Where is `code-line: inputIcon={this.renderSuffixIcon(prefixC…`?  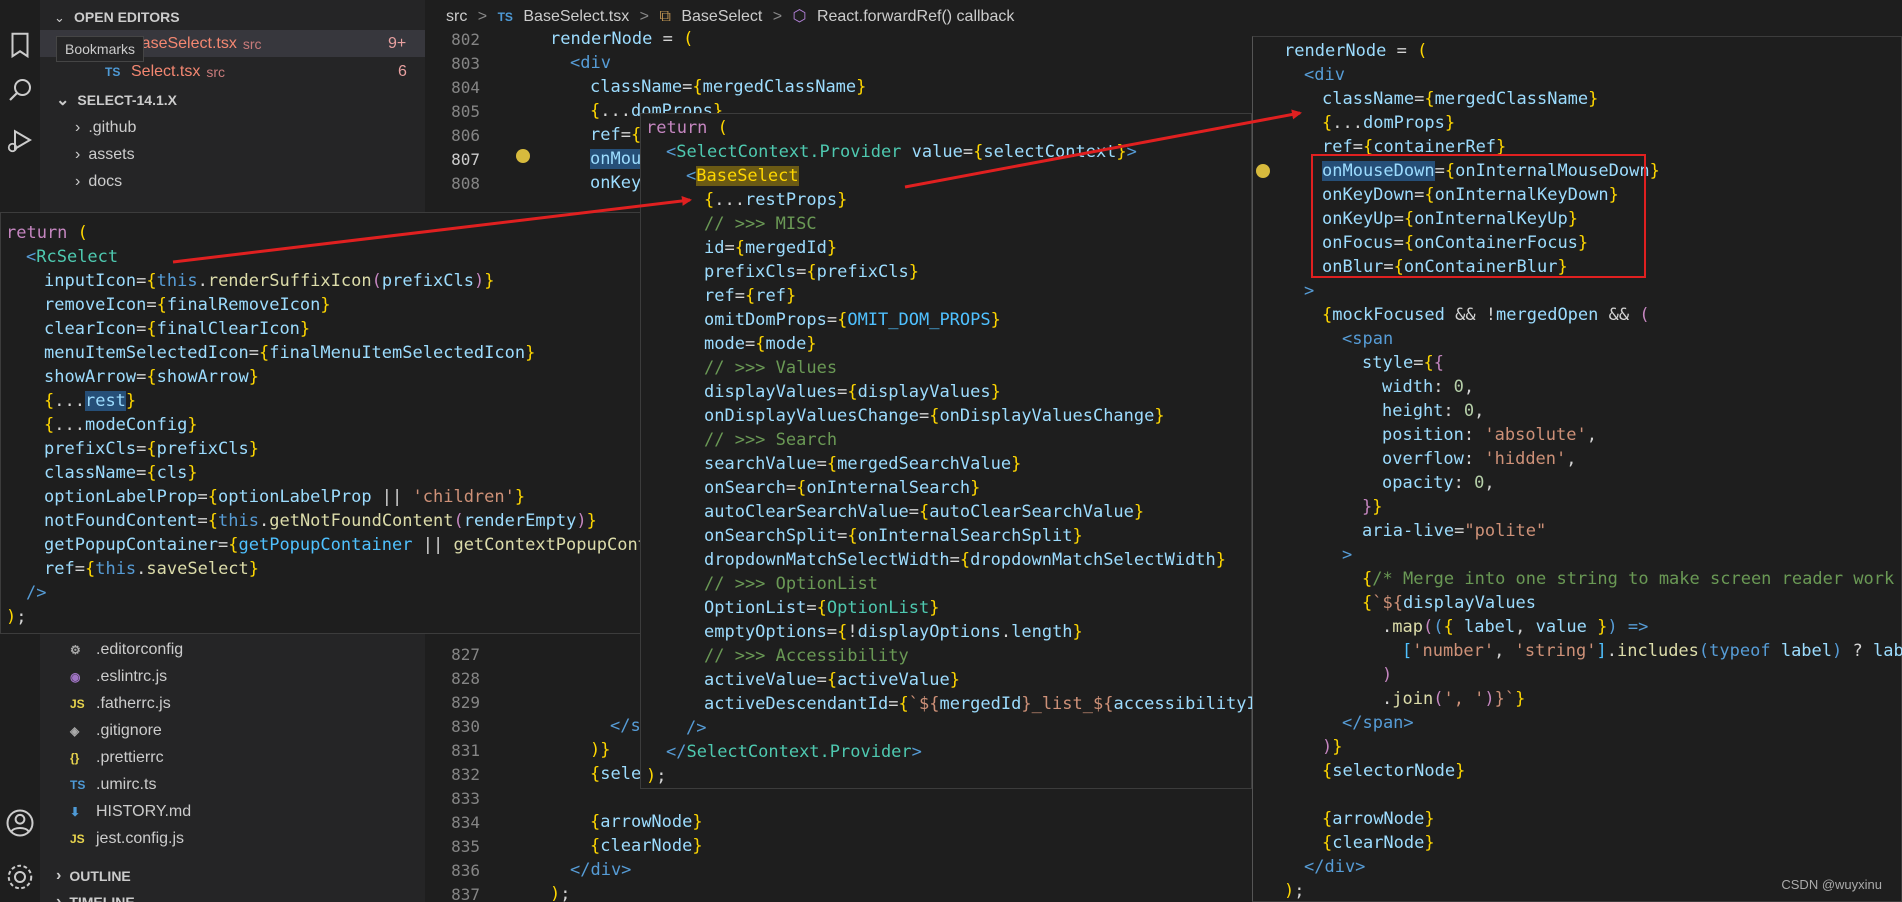
code-line: inputIcon={this.renderSuffixIcon(prefixC… is located at coordinates (269, 281).